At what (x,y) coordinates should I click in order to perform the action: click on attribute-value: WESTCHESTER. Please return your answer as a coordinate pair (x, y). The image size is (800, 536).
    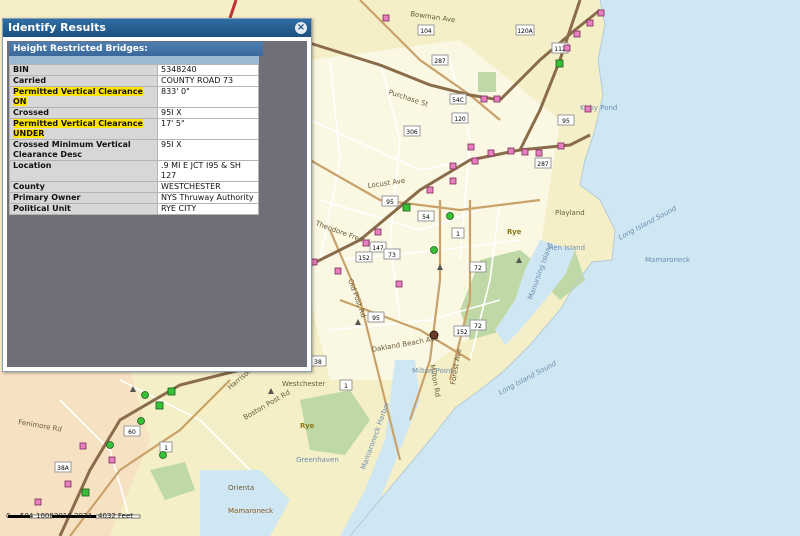
    Looking at the image, I should click on (208, 187).